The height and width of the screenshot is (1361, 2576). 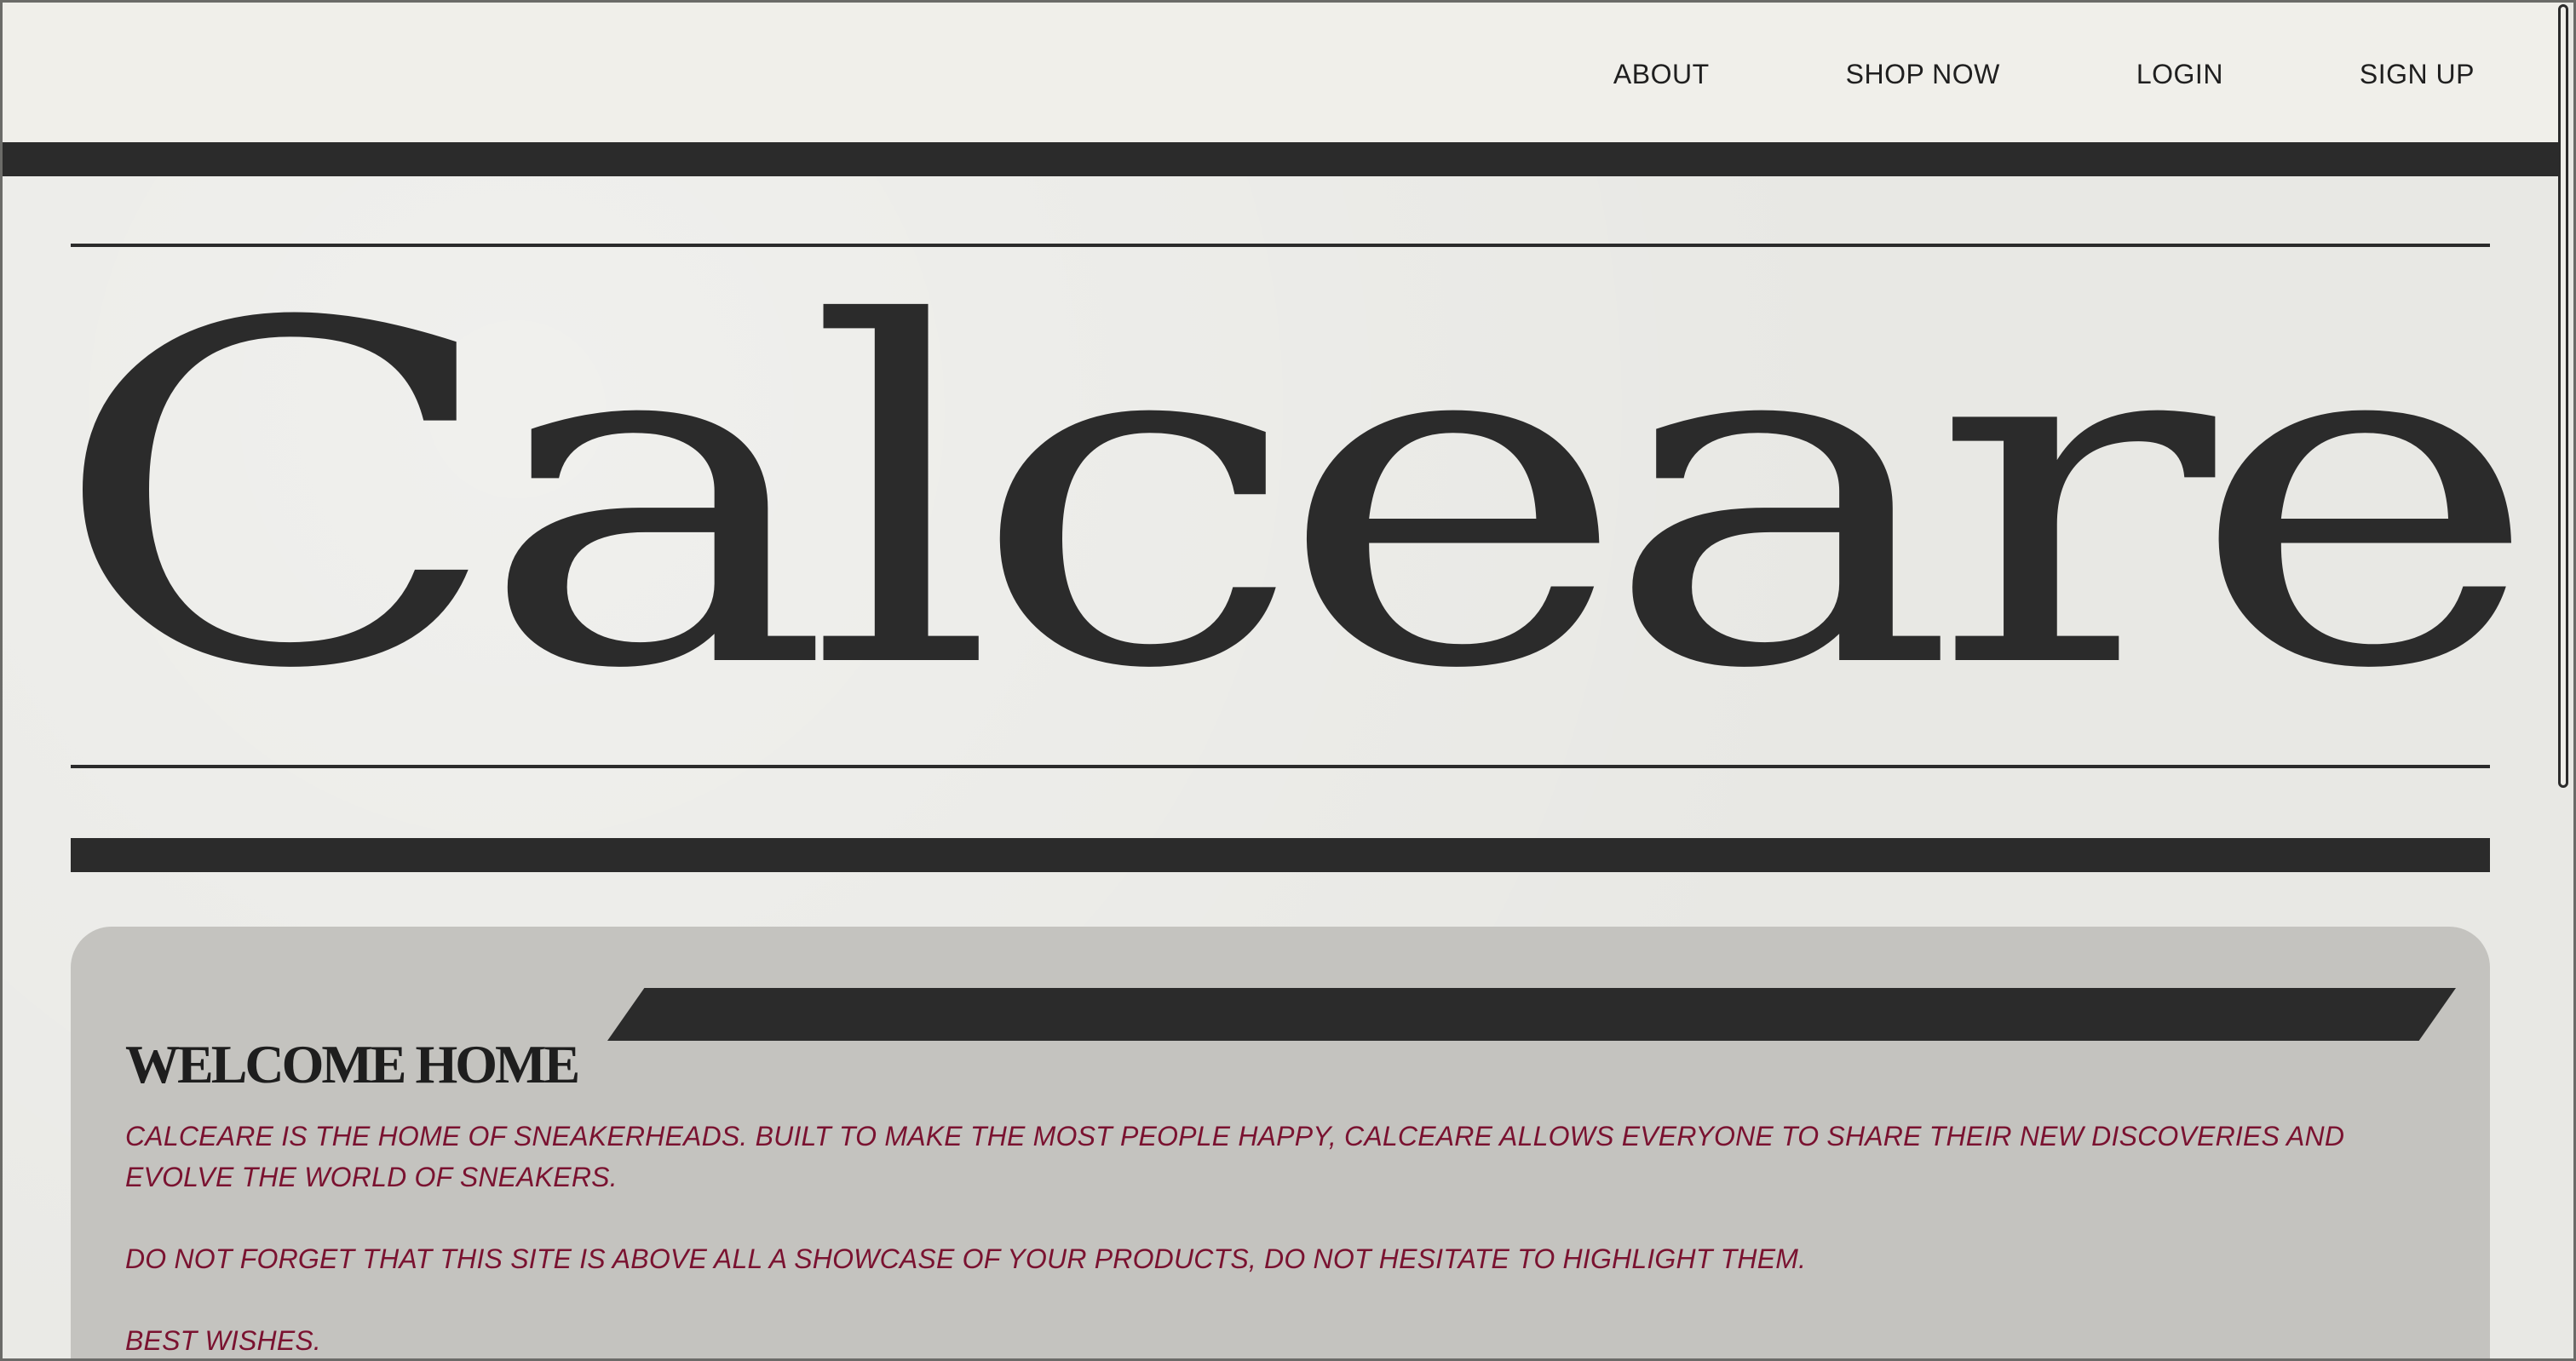 What do you see at coordinates (1281, 766) in the screenshot?
I see `hero-bottom-rule` at bounding box center [1281, 766].